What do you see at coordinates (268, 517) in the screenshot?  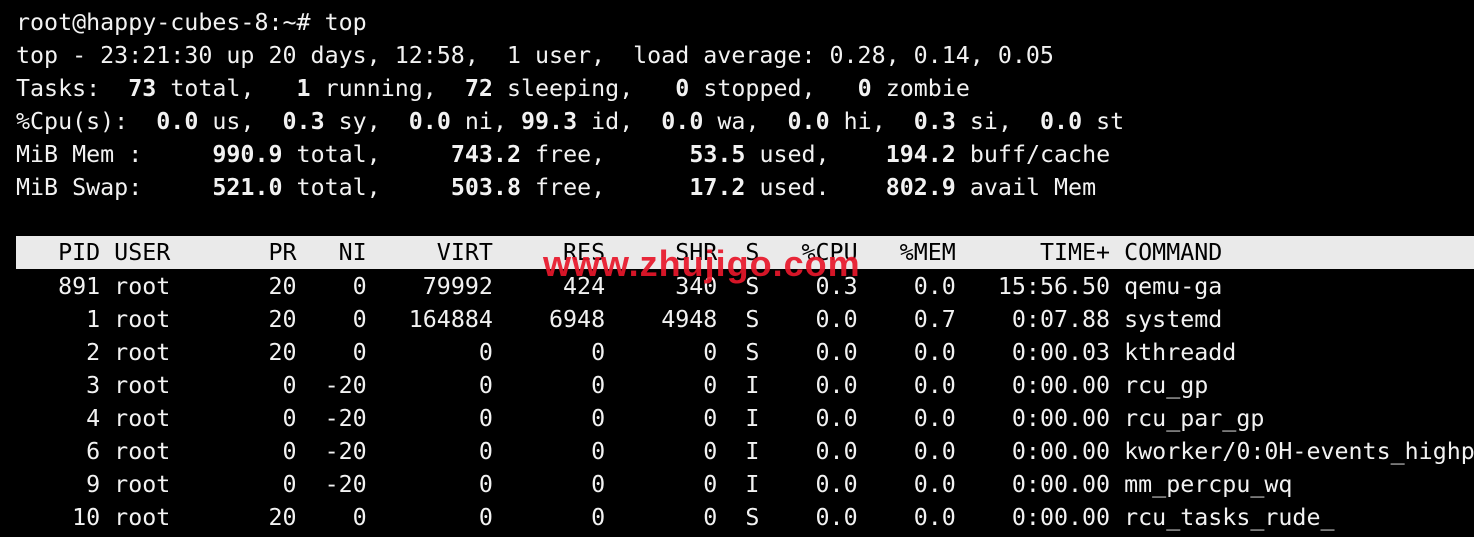 I see `cell-pr: 20` at bounding box center [268, 517].